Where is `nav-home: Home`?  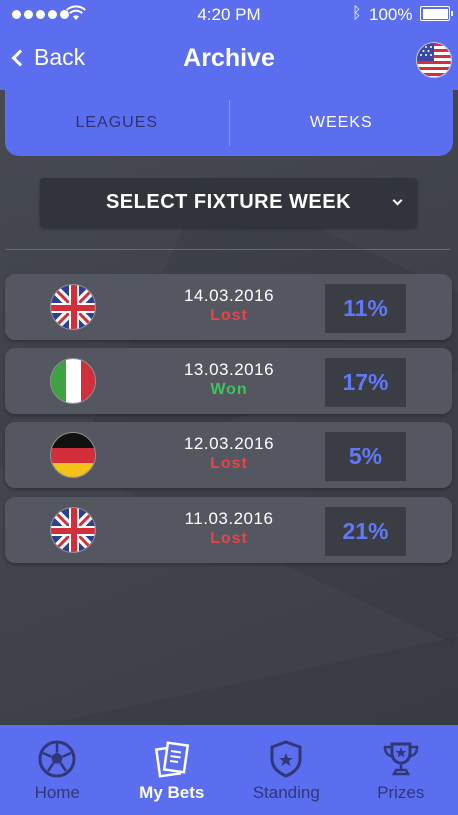 nav-home: Home is located at coordinates (57, 770).